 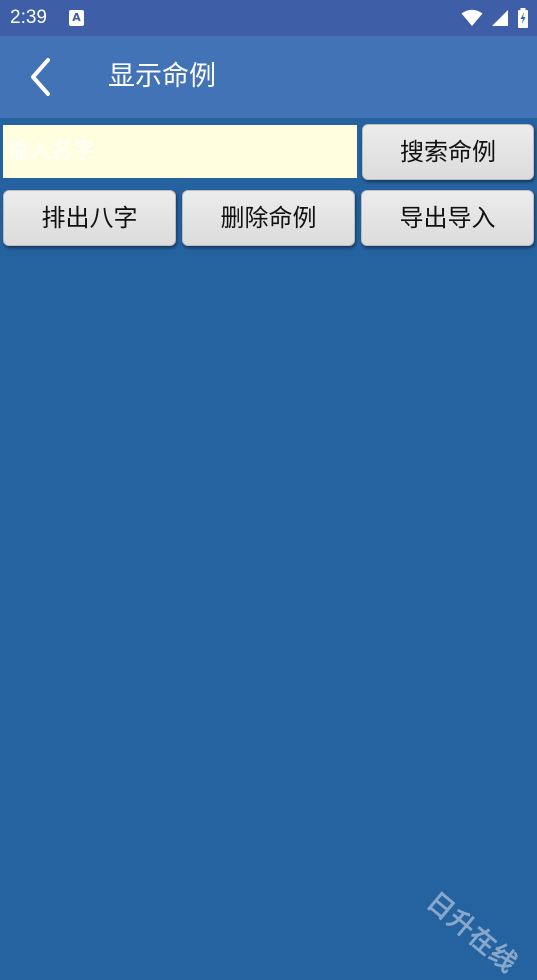 What do you see at coordinates (268, 77) in the screenshot?
I see `app-bar: 显示命例` at bounding box center [268, 77].